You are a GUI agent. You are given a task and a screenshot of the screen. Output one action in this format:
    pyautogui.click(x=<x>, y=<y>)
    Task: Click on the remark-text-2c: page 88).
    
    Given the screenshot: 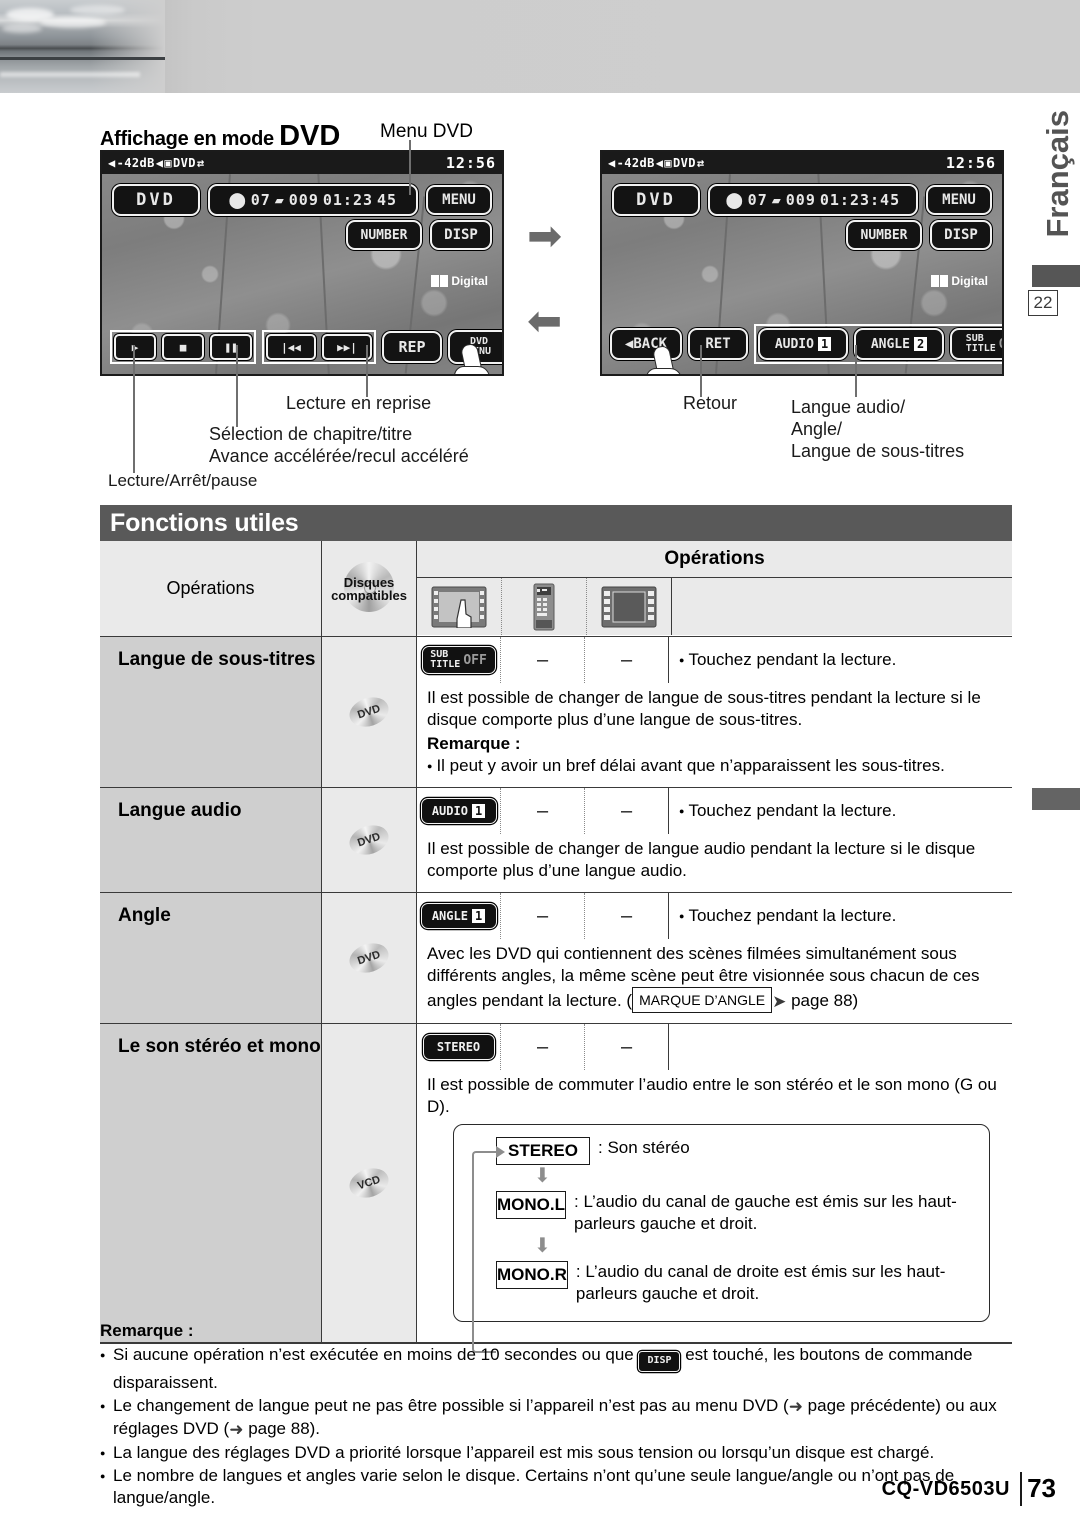 What is the action you would take?
    pyautogui.click(x=282, y=1428)
    